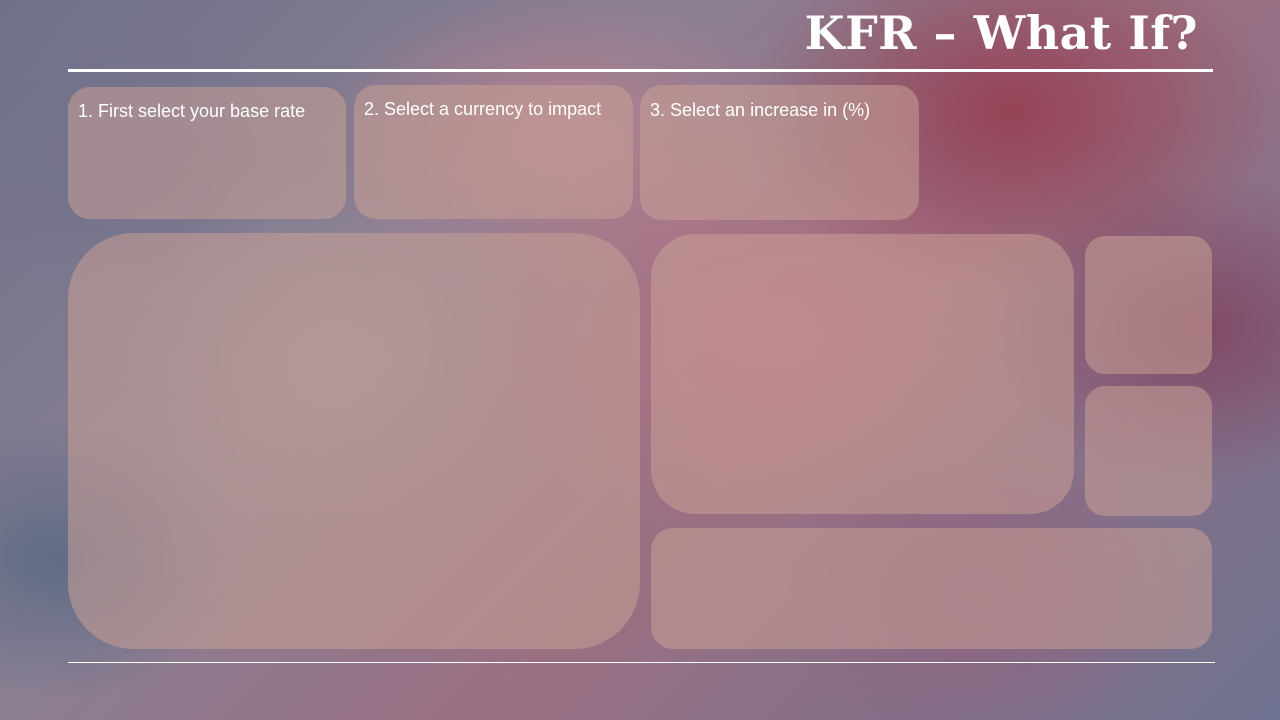  What do you see at coordinates (760, 110) in the screenshot?
I see `increase-slicer-label: 3. Select an increase in (%)` at bounding box center [760, 110].